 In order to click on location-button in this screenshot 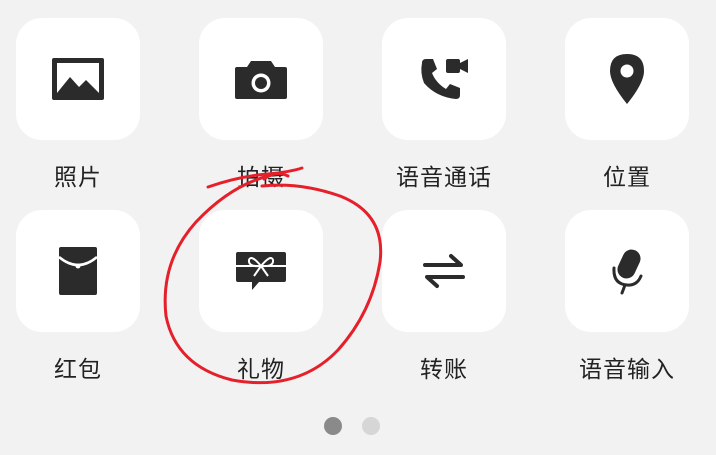, I will do `click(627, 79)`.